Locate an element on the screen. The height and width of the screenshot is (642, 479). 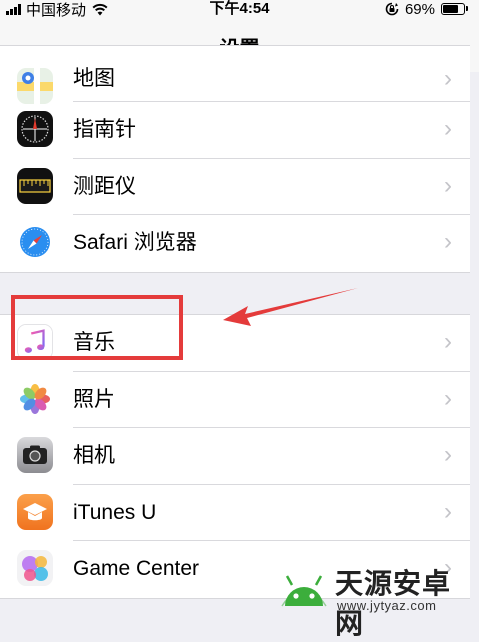
android-logo-icon is located at coordinates (304, 591).